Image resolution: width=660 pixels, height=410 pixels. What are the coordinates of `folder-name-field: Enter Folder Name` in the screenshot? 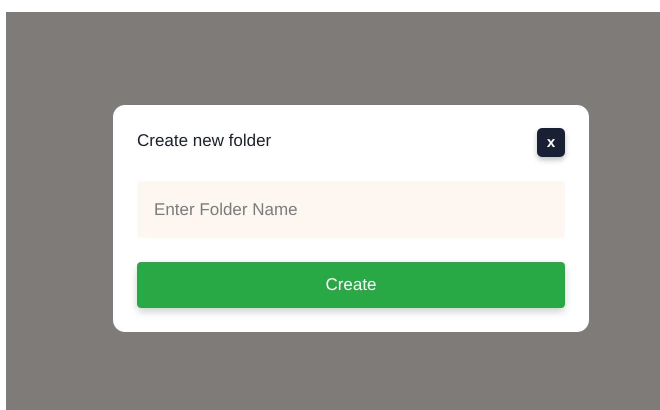 It's located at (351, 209).